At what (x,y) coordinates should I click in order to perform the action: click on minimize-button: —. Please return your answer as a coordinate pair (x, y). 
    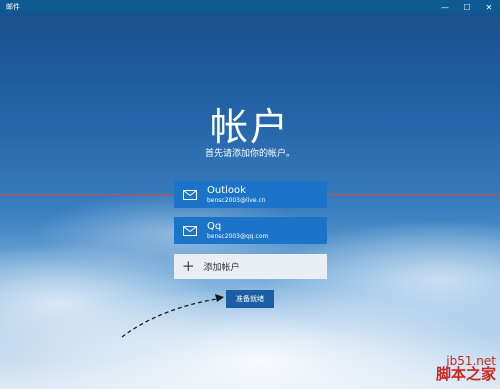
    Looking at the image, I should click on (445, 7).